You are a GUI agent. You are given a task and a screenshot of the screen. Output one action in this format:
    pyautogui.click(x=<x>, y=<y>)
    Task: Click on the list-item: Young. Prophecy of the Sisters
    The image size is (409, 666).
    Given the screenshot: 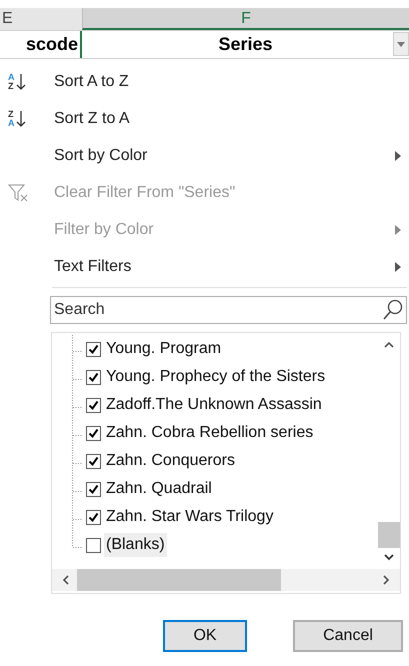 What is the action you would take?
    pyautogui.click(x=207, y=377)
    